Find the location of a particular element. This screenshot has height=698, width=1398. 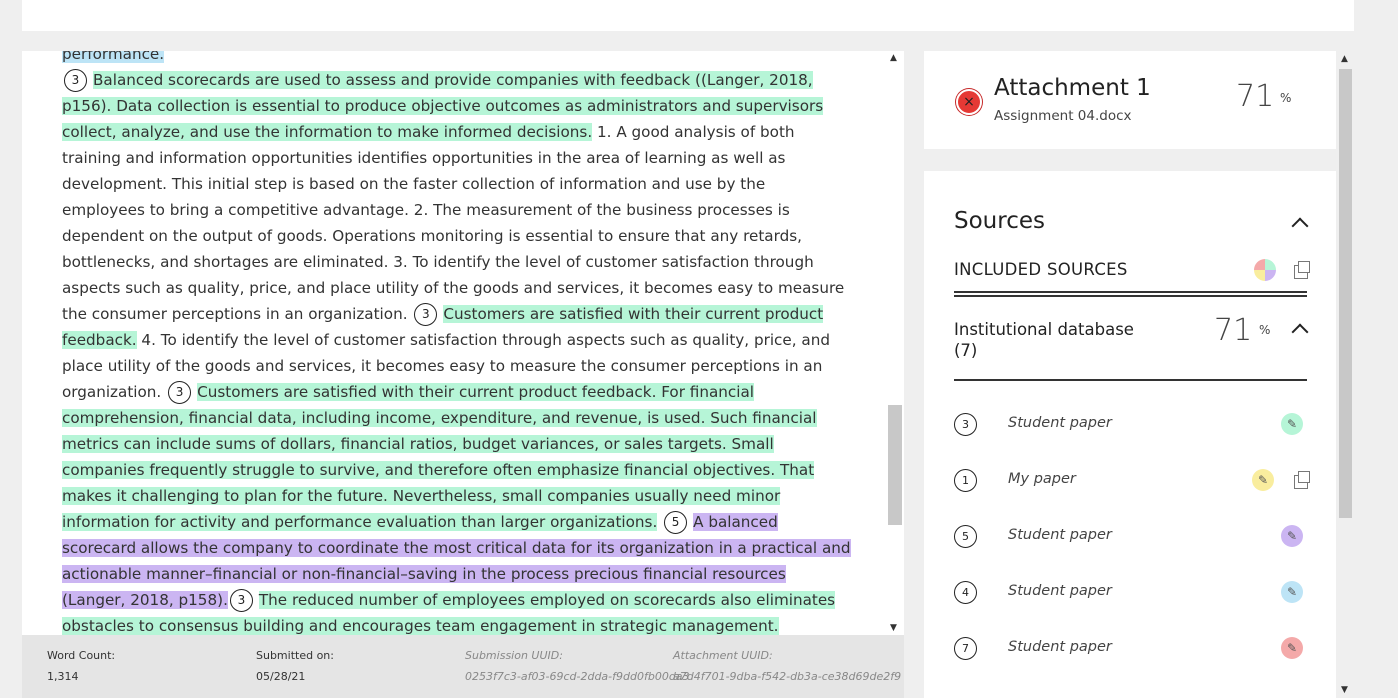

close-icon: × is located at coordinates (969, 102).